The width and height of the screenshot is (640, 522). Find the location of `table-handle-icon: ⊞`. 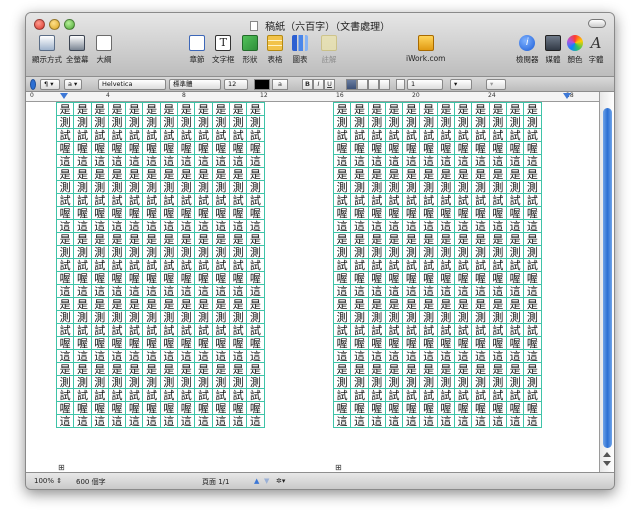

table-handle-icon: ⊞ is located at coordinates (61, 467).